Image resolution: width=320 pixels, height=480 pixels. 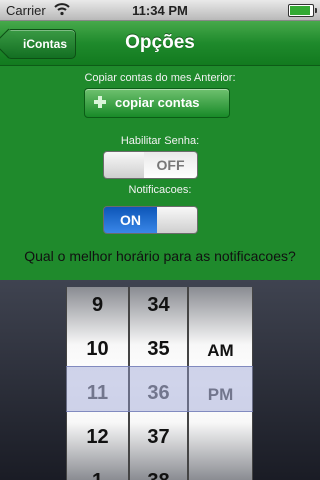 I want to click on hour-option: 12, so click(x=97, y=437).